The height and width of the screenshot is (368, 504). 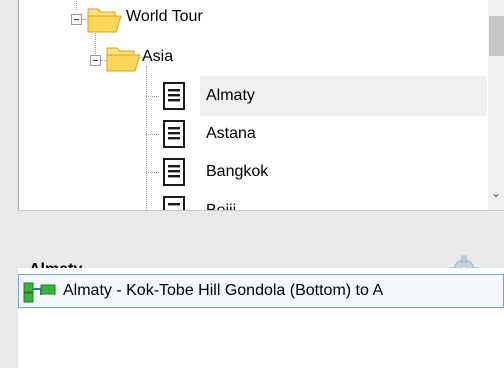 I want to click on tree-scrollbar: ⌄, so click(x=496, y=105).